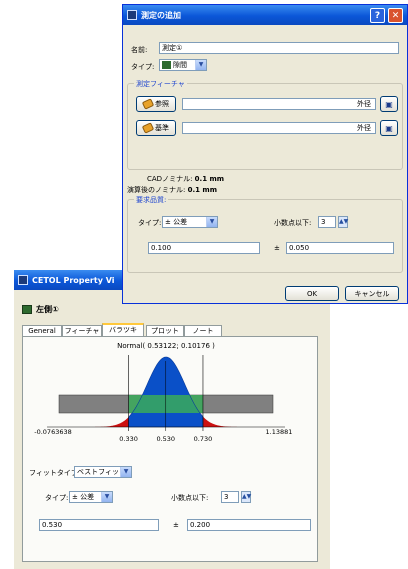 Image resolution: width=408 pixels, height=569 pixels. Describe the element at coordinates (172, 190) in the screenshot. I see `rounded-nominal-row: 演算後のノミナル: 0.1 mm` at that location.